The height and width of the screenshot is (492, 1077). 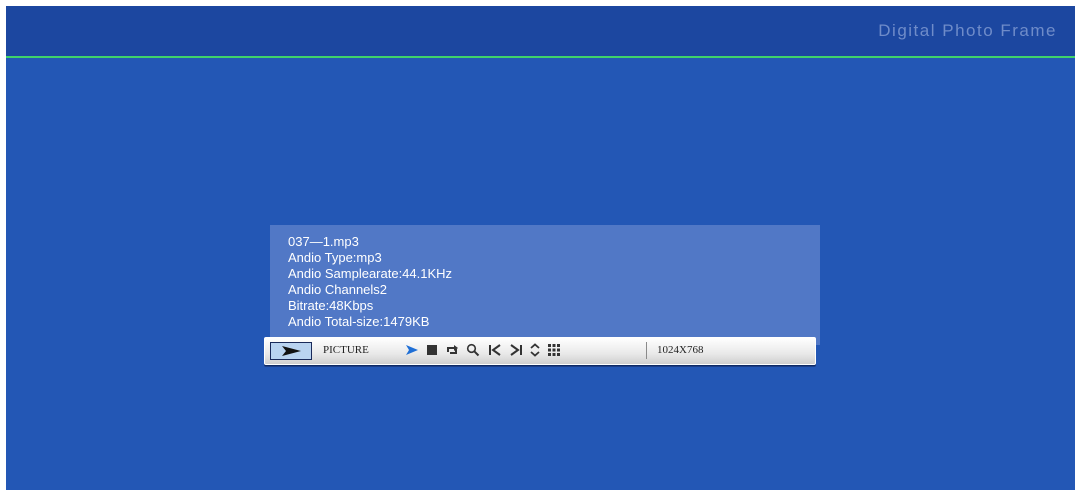 What do you see at coordinates (967, 30) in the screenshot?
I see `brand-title: Digital Photo Frame` at bounding box center [967, 30].